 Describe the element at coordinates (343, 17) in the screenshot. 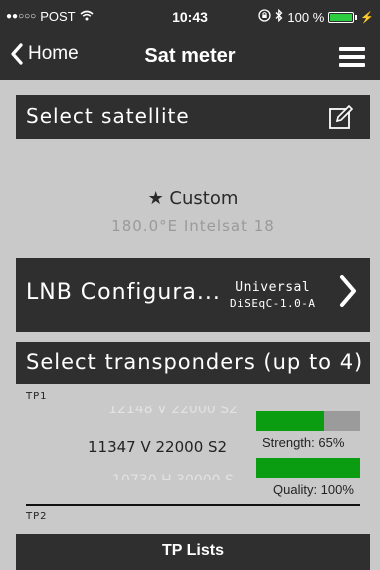

I see `battery-icon` at that location.